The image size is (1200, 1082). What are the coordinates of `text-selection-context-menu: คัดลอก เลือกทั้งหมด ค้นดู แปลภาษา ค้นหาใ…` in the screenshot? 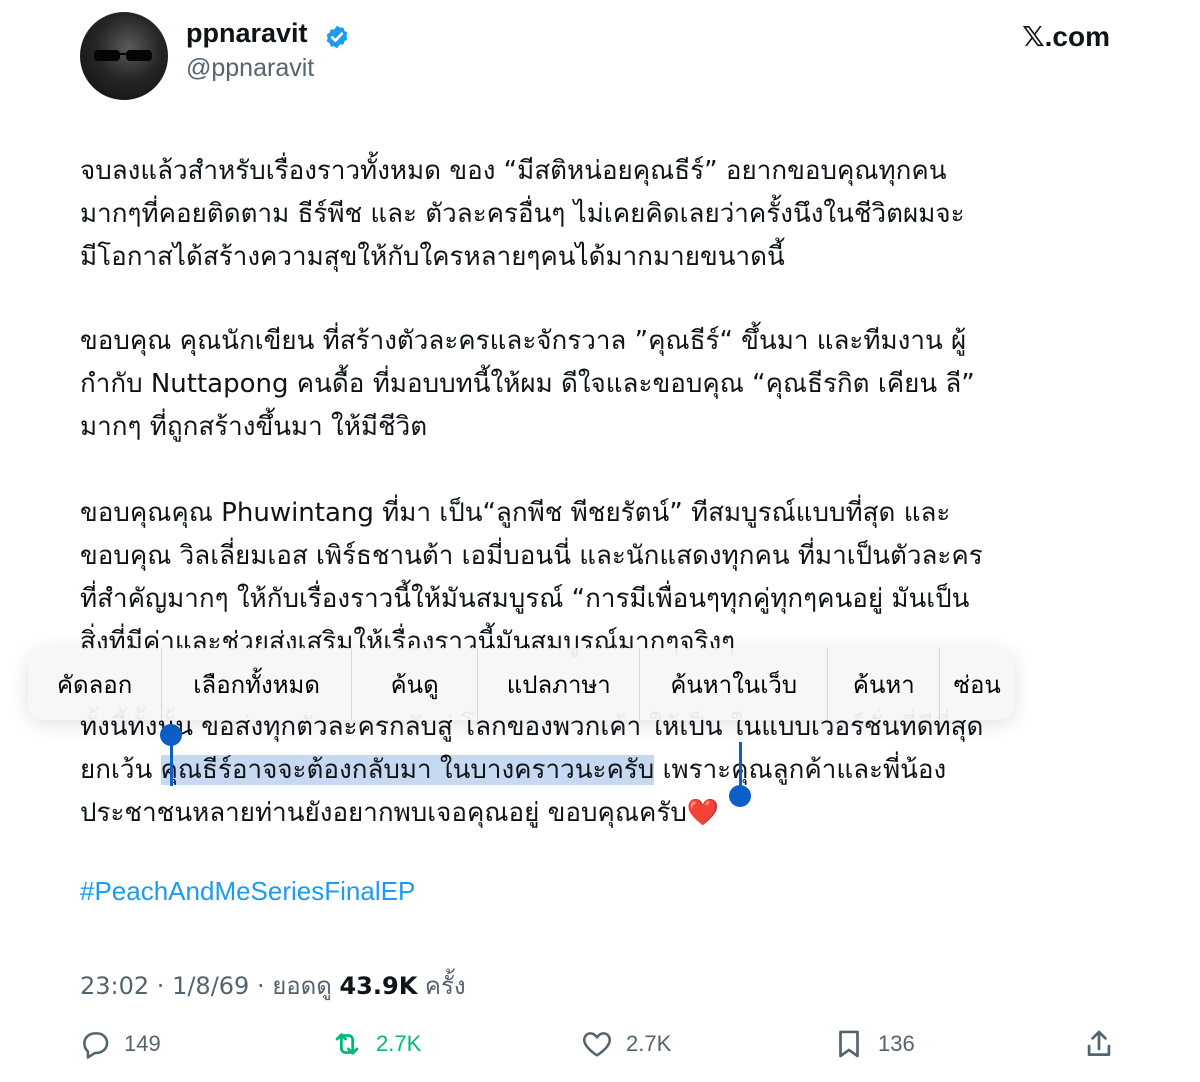 It's located at (521, 684).